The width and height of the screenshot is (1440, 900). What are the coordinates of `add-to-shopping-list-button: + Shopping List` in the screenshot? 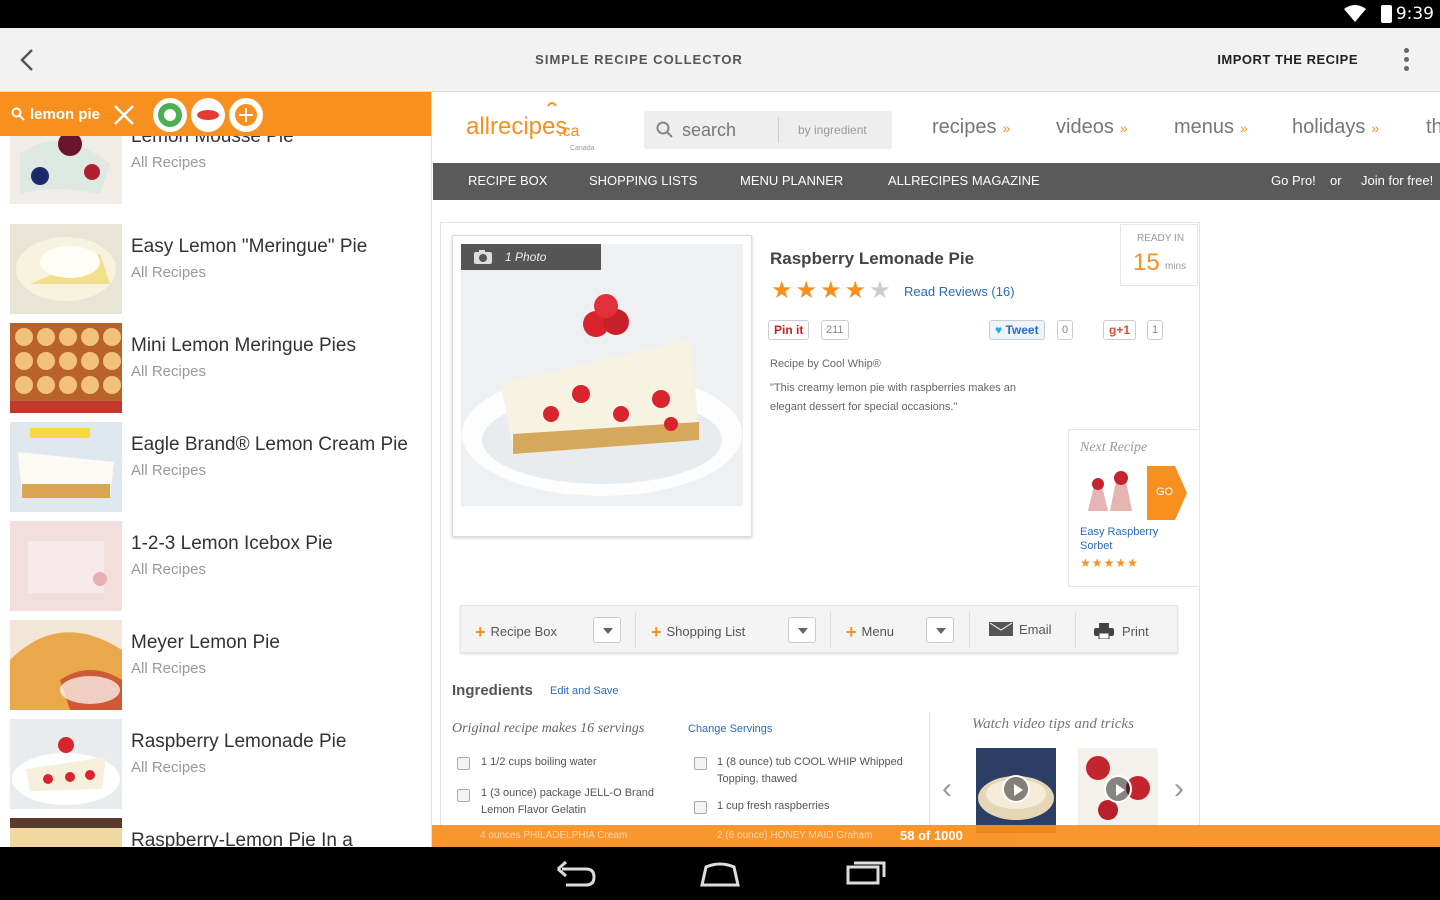 It's located at (698, 631).